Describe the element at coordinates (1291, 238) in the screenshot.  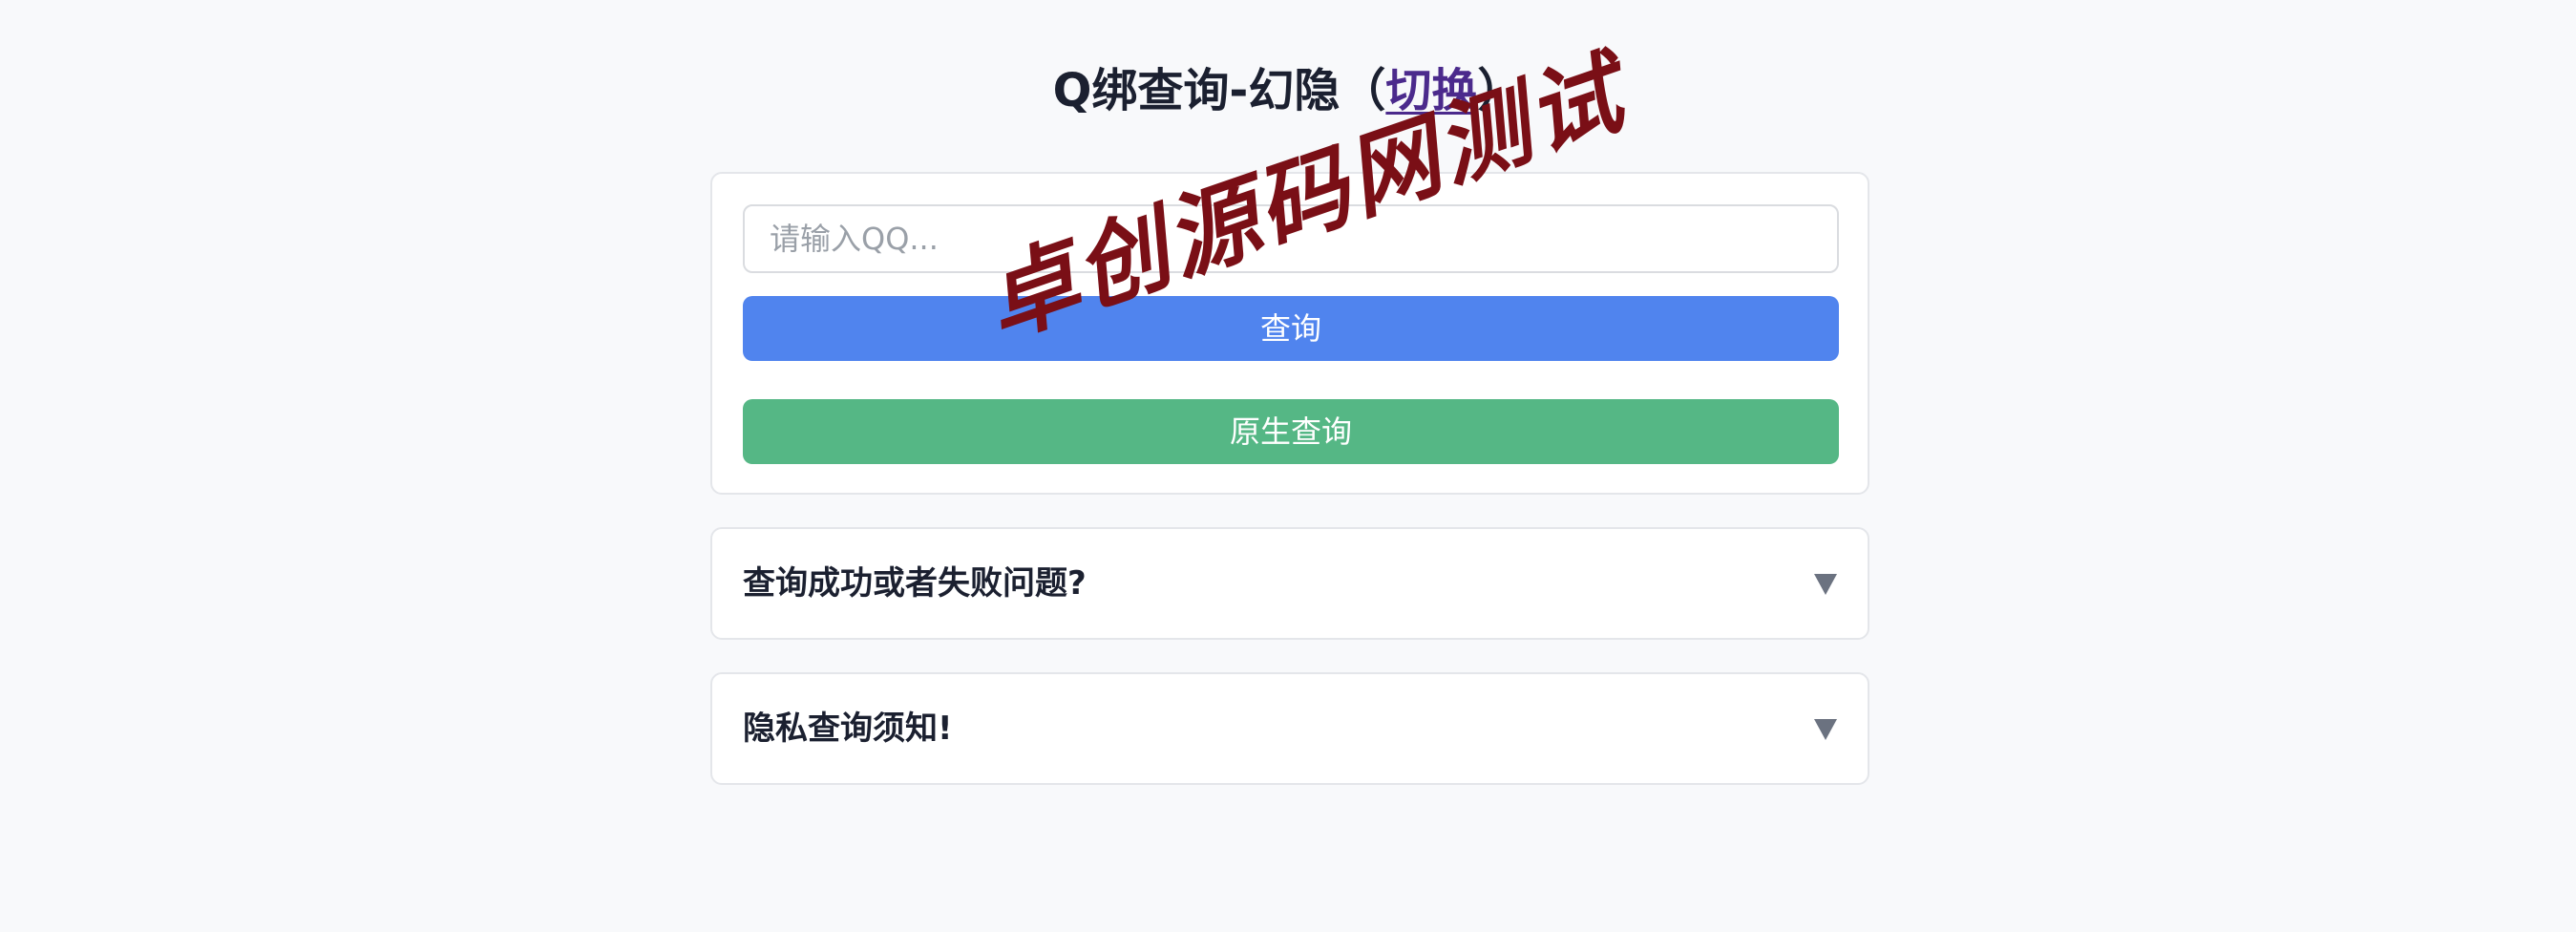
I see `qq-input` at that location.